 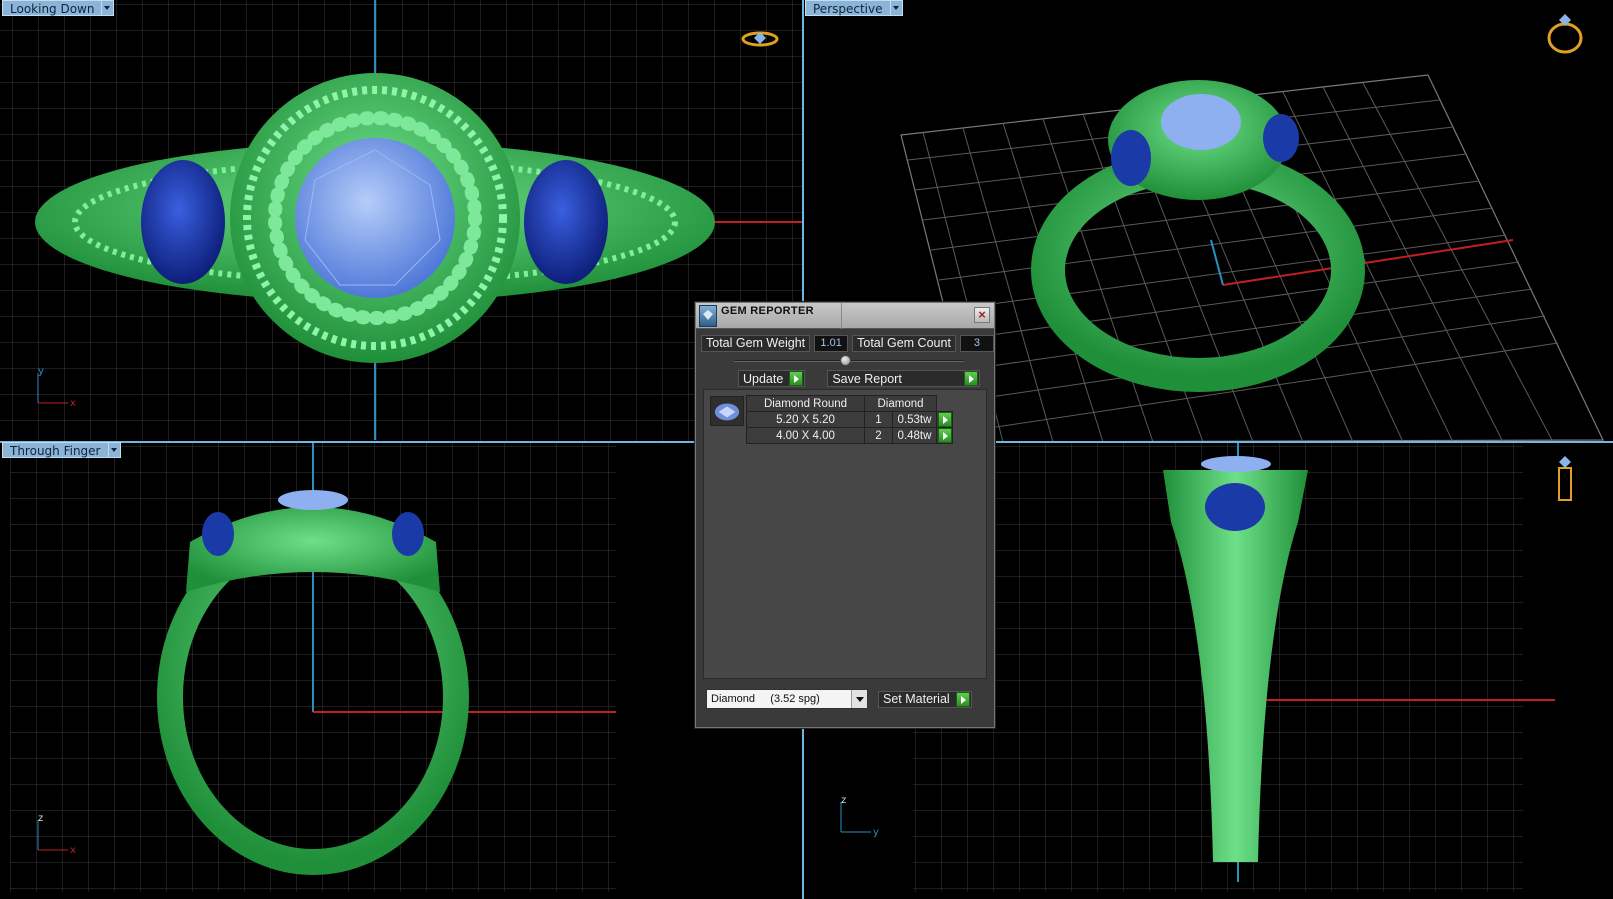 What do you see at coordinates (1236, 464) in the screenshot?
I see `center-stone-side` at bounding box center [1236, 464].